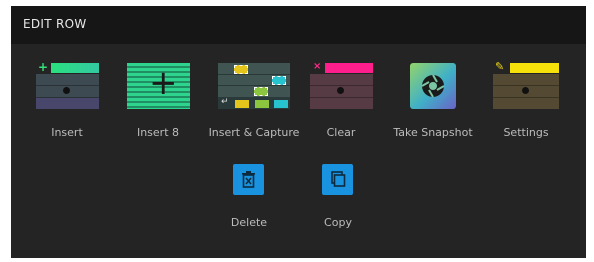 This screenshot has height=262, width=594. I want to click on settings-action: ✎ Settings, so click(526, 100).